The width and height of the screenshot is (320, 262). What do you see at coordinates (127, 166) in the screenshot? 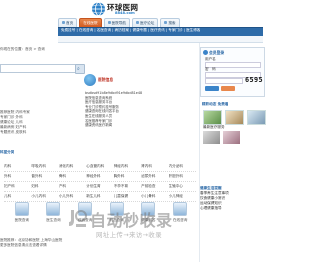
I see `table-cell: 神经内科` at bounding box center [127, 166].